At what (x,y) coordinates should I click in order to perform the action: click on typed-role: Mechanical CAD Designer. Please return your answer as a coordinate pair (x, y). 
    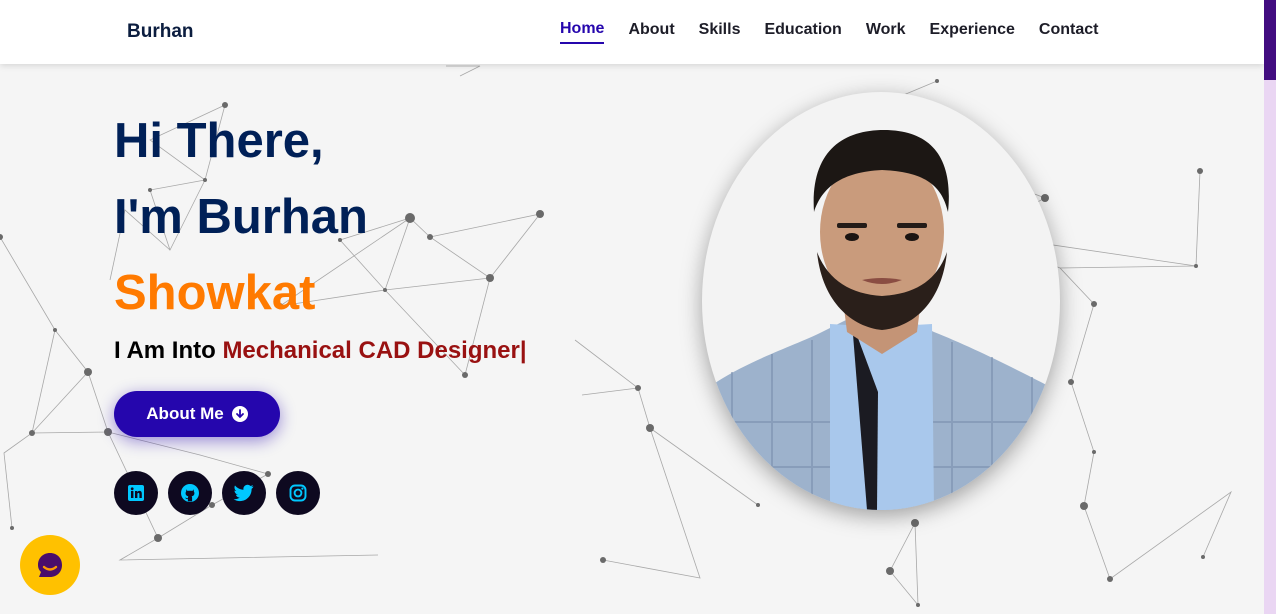
    Looking at the image, I should click on (371, 350).